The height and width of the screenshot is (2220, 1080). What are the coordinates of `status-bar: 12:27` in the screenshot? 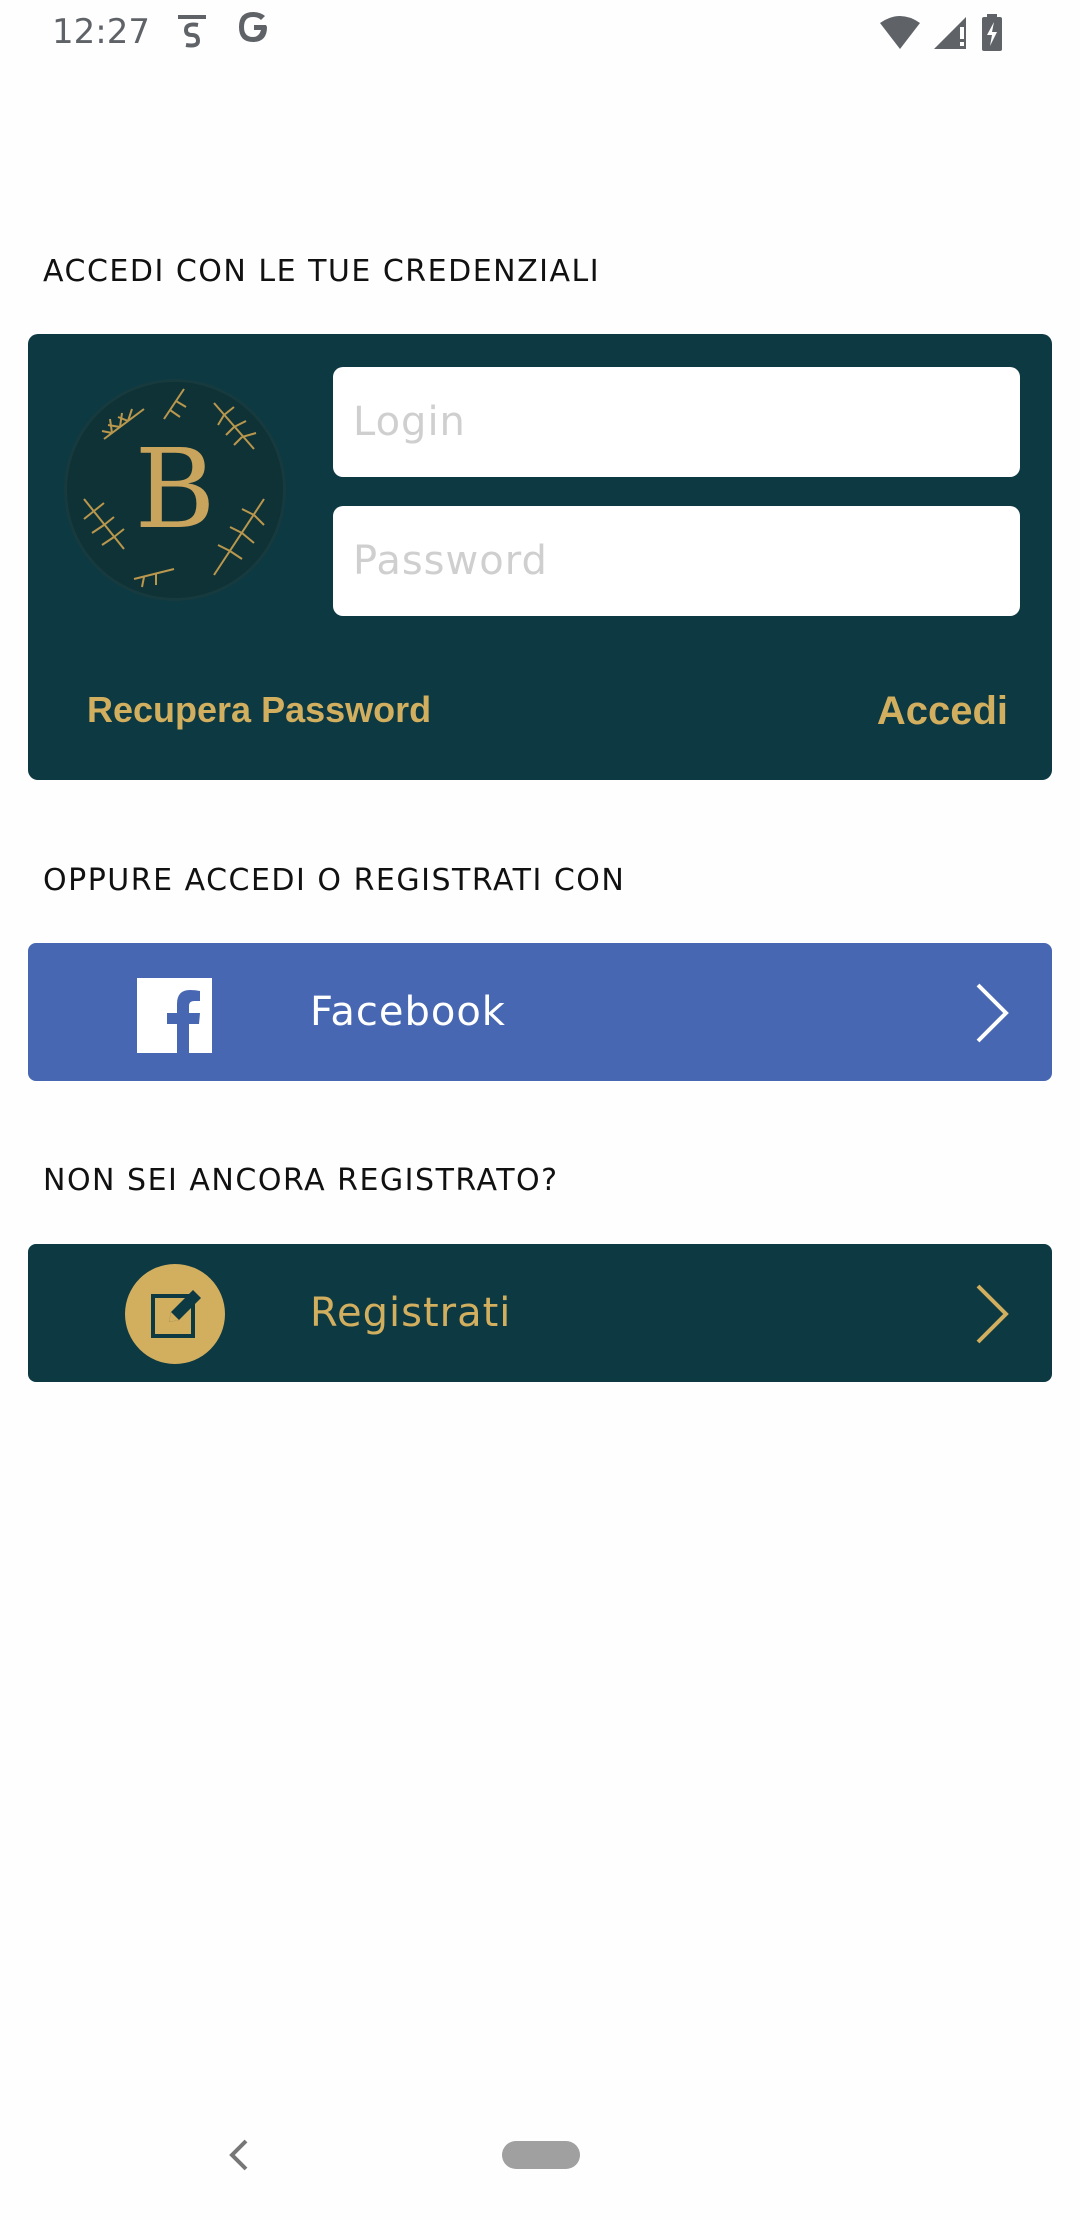 It's located at (540, 32).